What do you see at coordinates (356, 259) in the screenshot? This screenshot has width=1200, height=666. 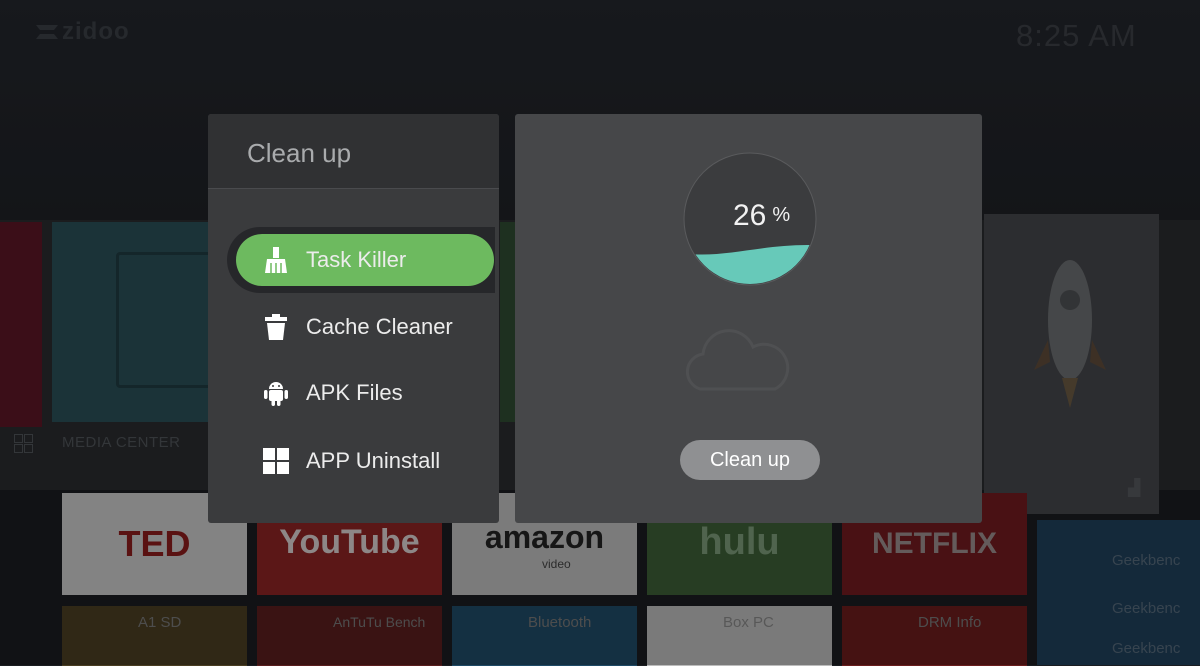 I see `menu-item-label: Task Killer` at bounding box center [356, 259].